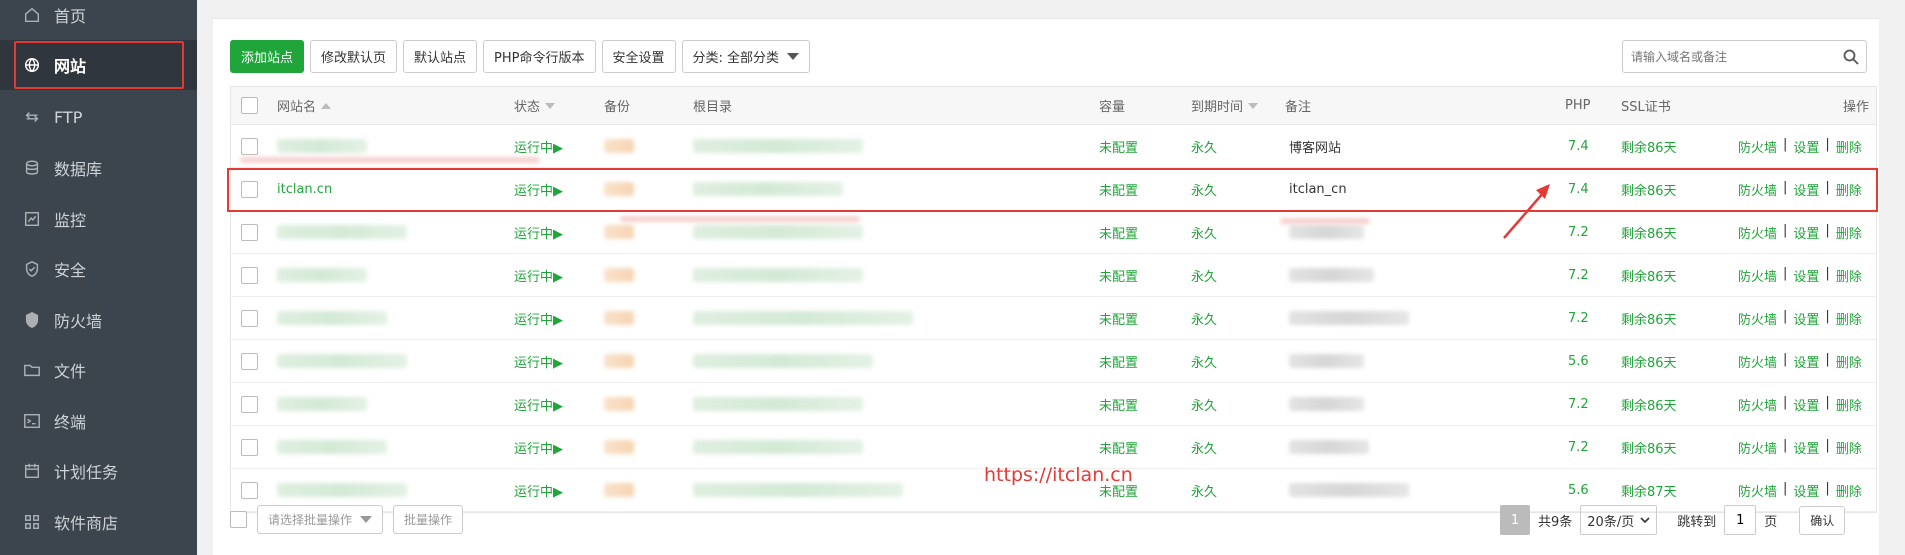 This screenshot has width=1905, height=555. I want to click on site-remark: 博客网站, so click(1315, 146).